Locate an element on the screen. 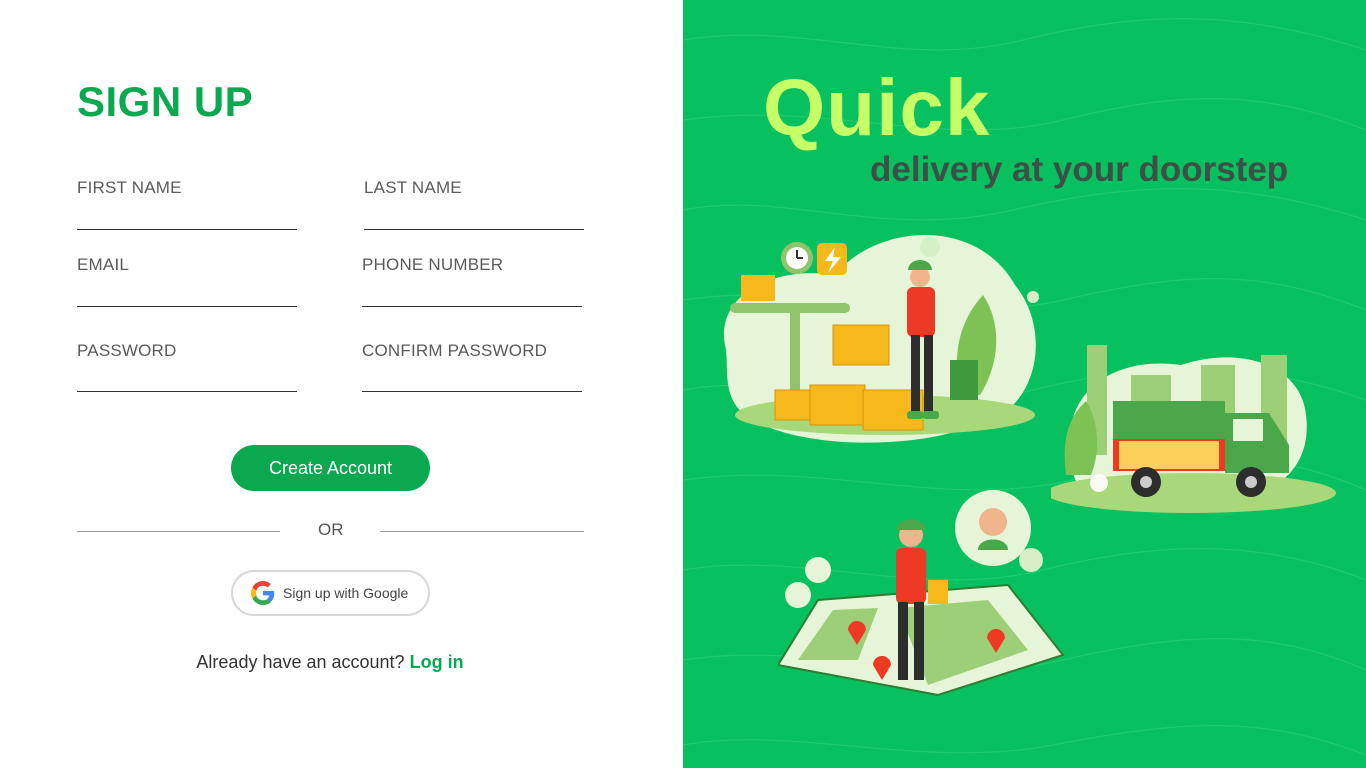 This screenshot has height=768, width=1366. delivery-truck-illustration is located at coordinates (1193, 429).